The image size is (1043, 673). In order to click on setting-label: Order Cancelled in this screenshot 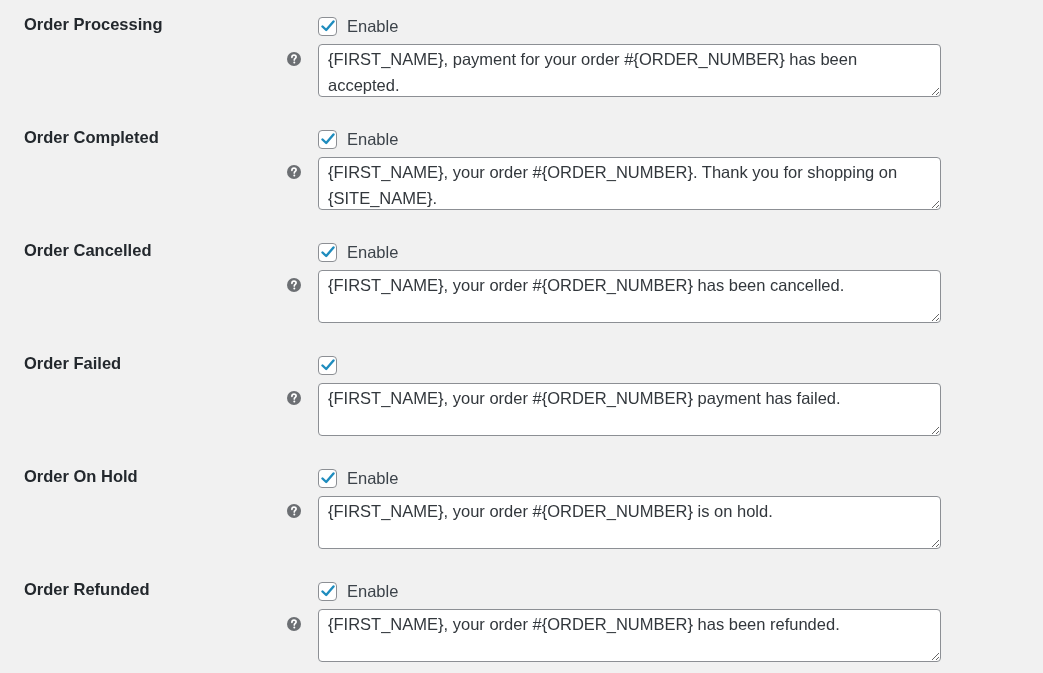, I will do `click(88, 250)`.